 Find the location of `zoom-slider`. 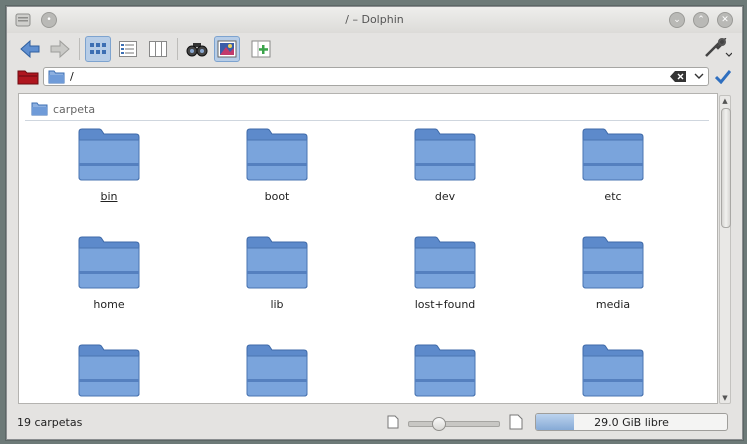

zoom-slider is located at coordinates (454, 424).